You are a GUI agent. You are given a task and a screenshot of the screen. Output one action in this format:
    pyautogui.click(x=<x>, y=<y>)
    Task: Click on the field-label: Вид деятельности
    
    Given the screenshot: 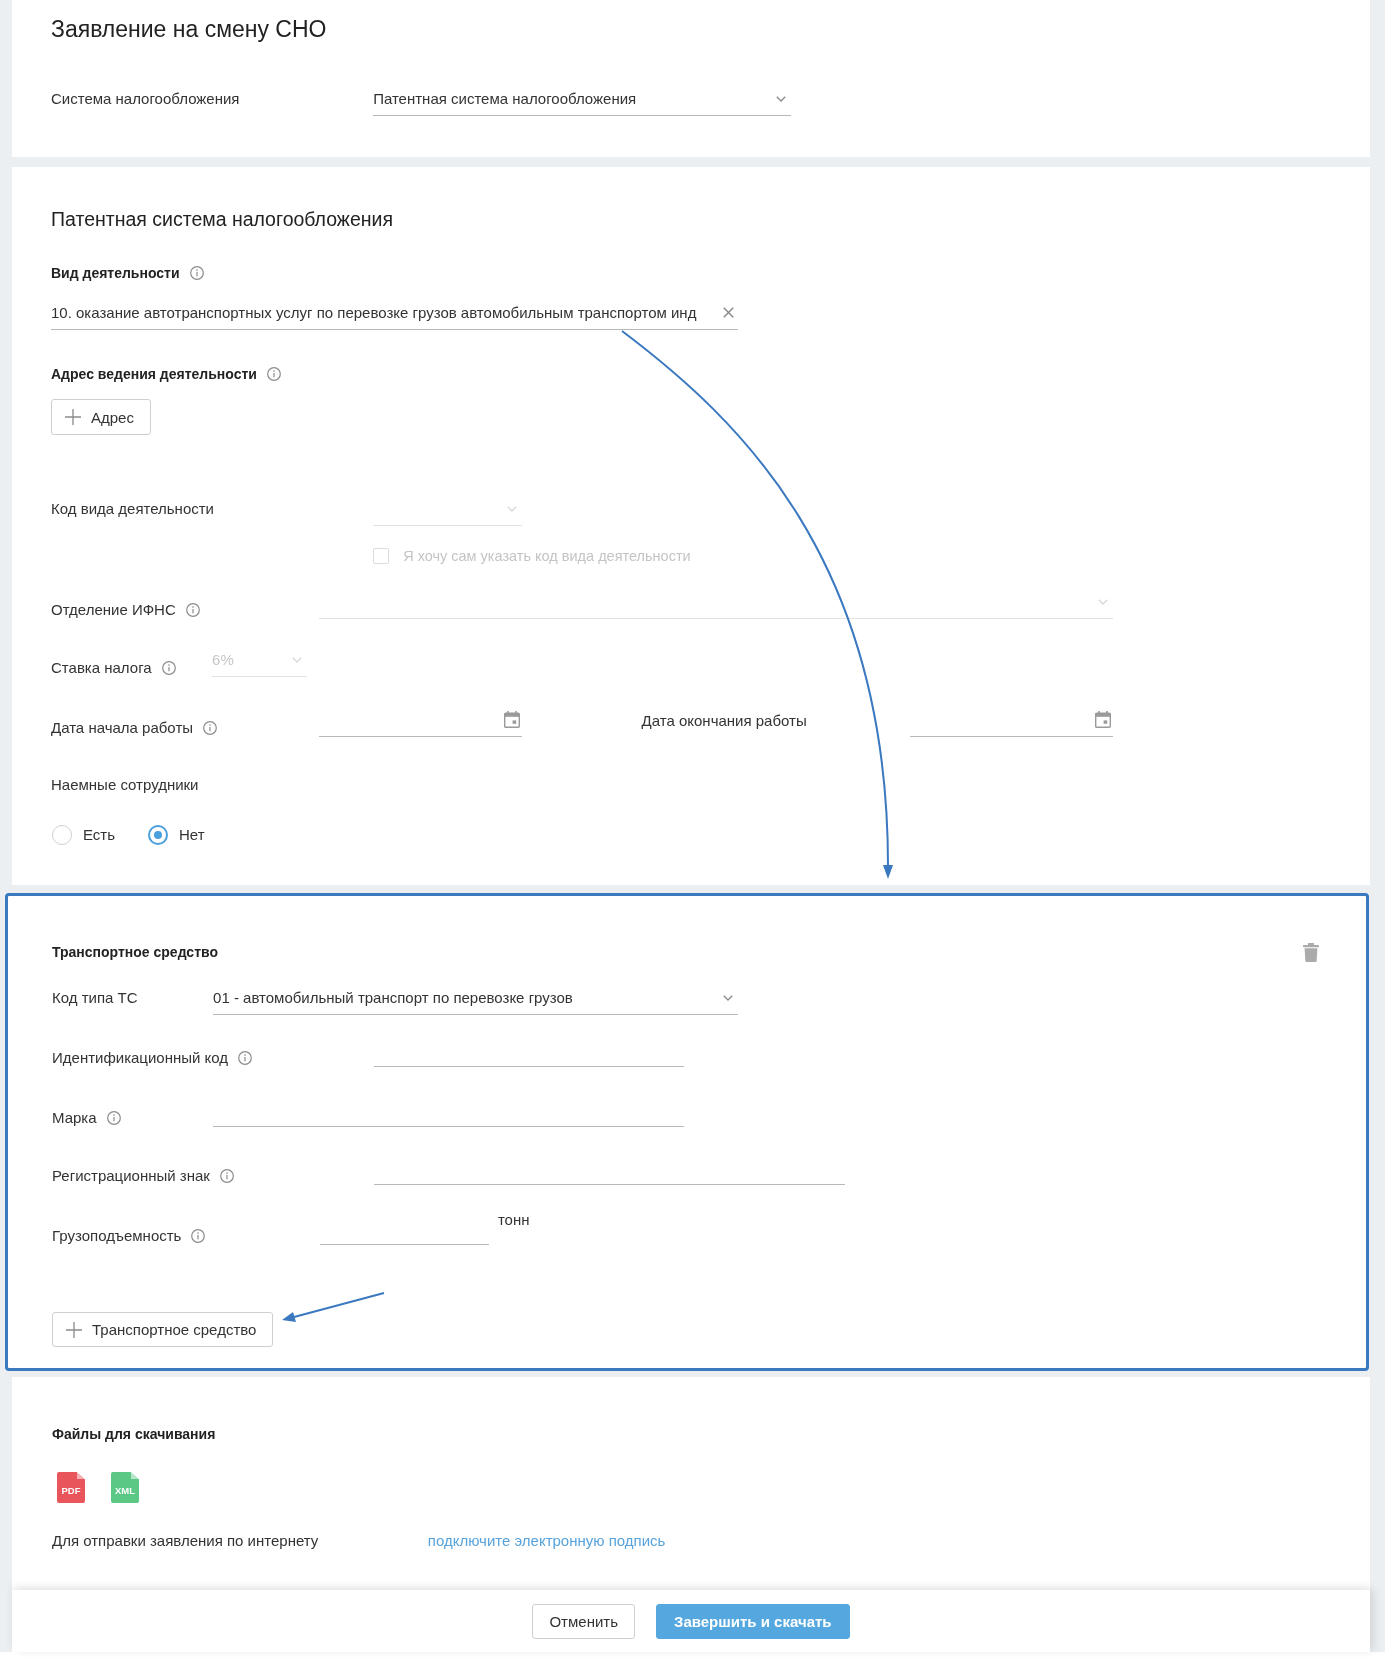 What is the action you would take?
    pyautogui.click(x=115, y=273)
    